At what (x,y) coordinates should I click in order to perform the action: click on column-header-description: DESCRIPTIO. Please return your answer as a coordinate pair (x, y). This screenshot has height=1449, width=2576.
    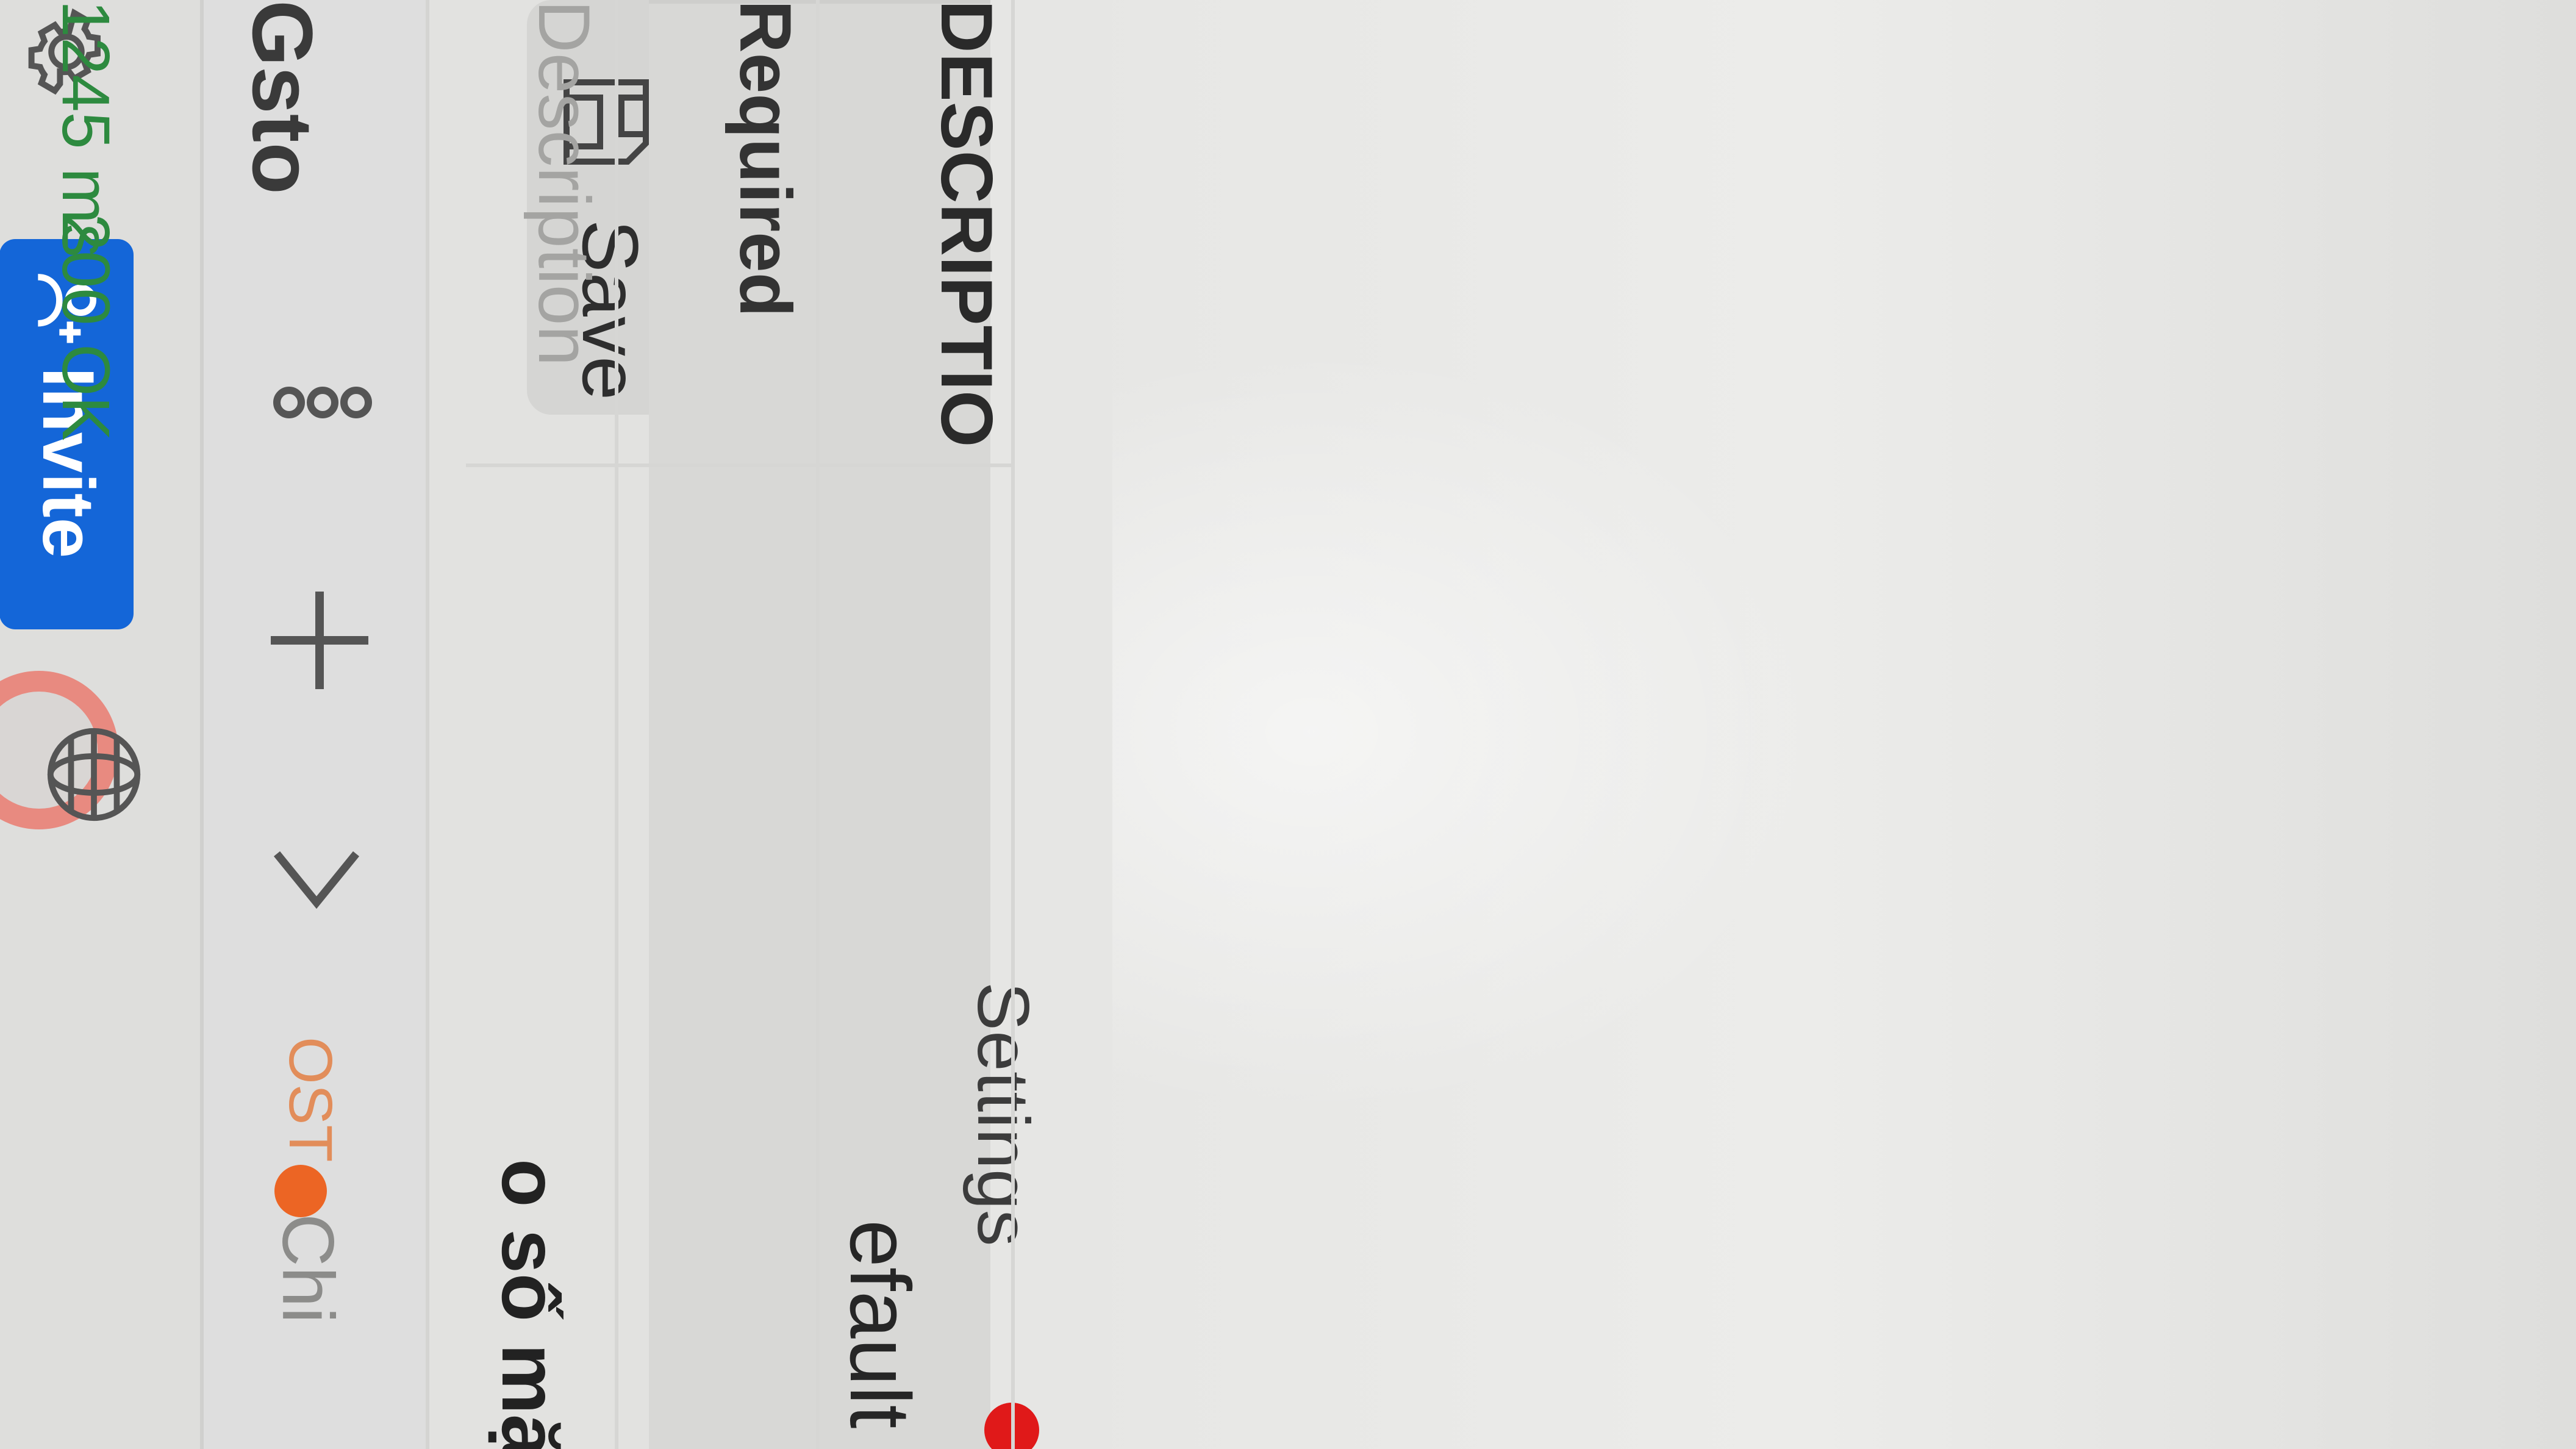
    Looking at the image, I should click on (966, 224).